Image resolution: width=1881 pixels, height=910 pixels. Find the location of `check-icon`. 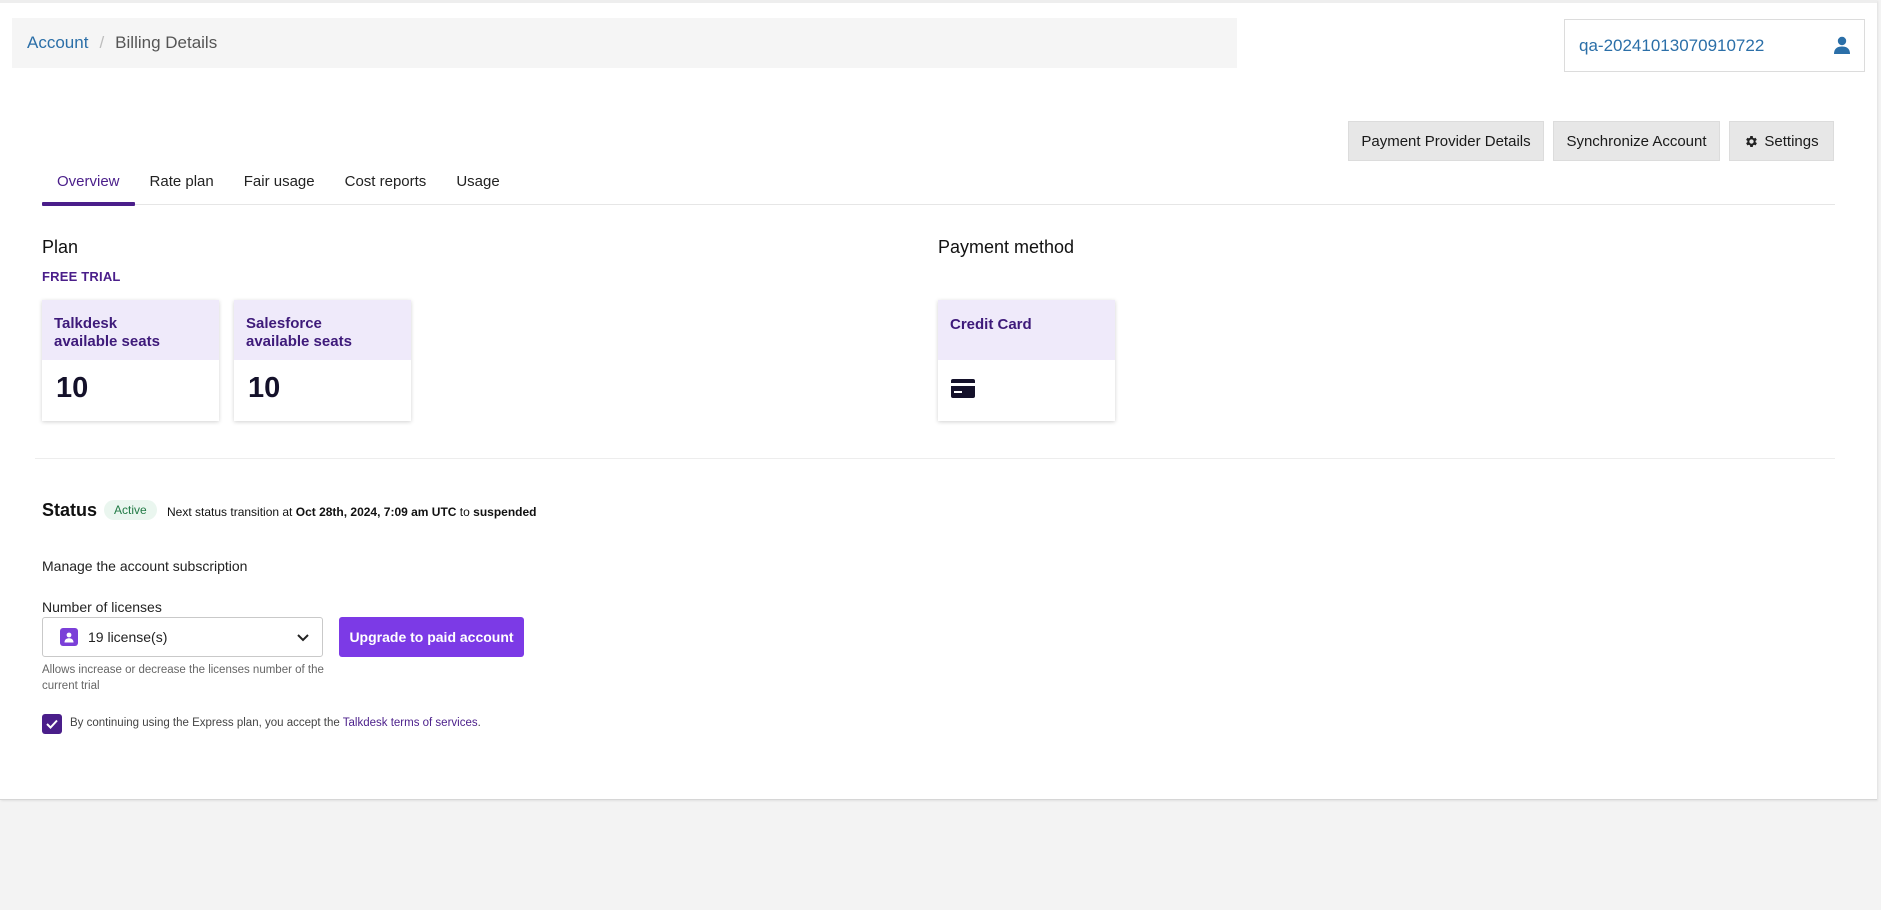

check-icon is located at coordinates (52, 724).